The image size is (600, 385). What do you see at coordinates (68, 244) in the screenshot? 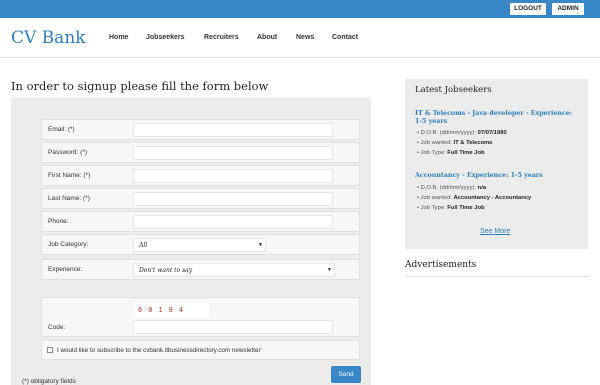
I see `job-category-label: Job Category:` at bounding box center [68, 244].